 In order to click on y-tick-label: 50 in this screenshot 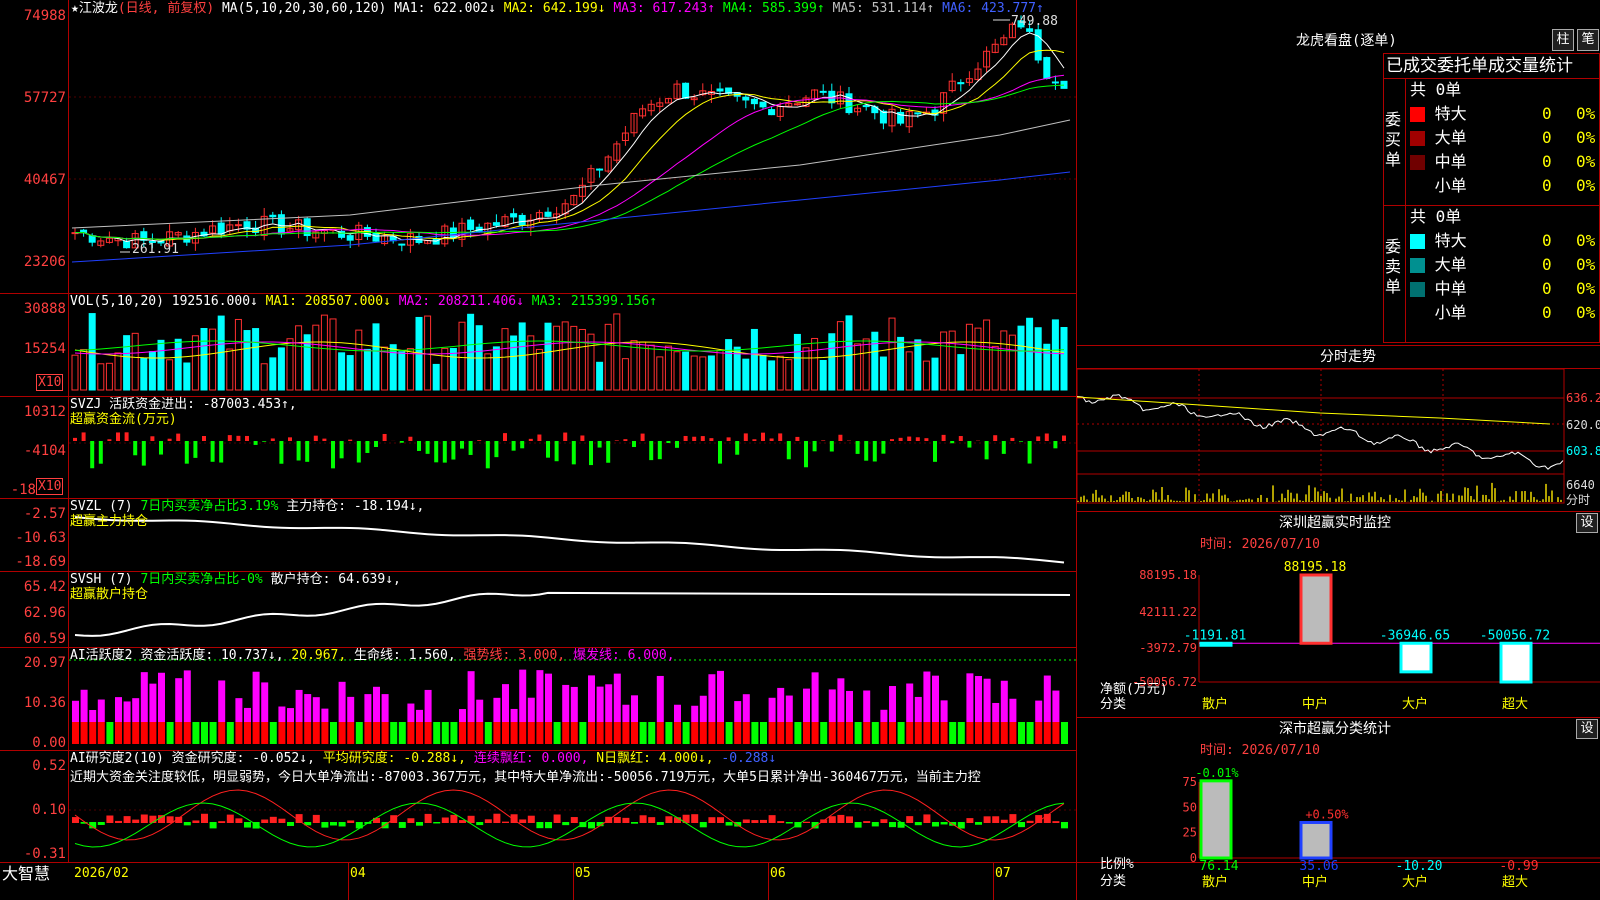, I will do `click(1190, 807)`.